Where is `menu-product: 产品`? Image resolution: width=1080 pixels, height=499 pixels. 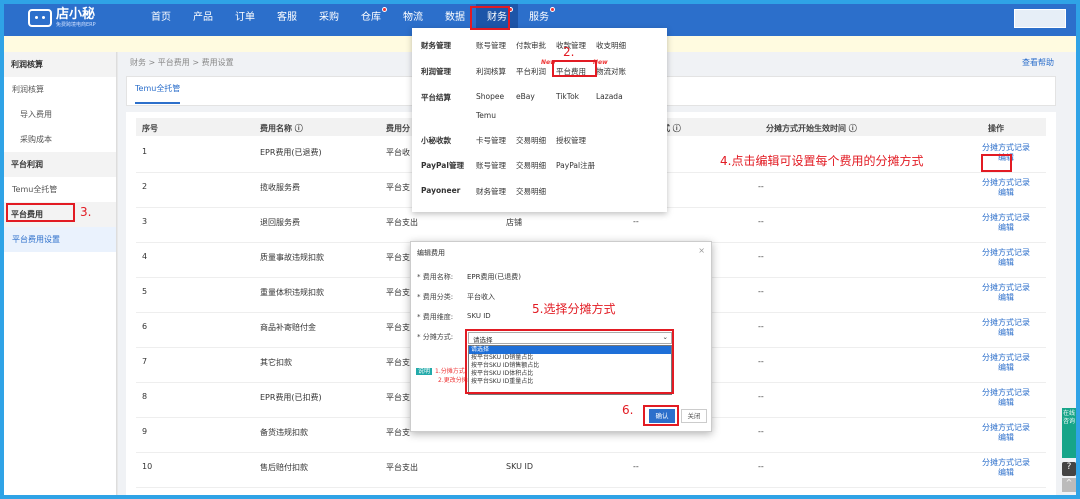
menu-product: 产品 is located at coordinates (203, 18).